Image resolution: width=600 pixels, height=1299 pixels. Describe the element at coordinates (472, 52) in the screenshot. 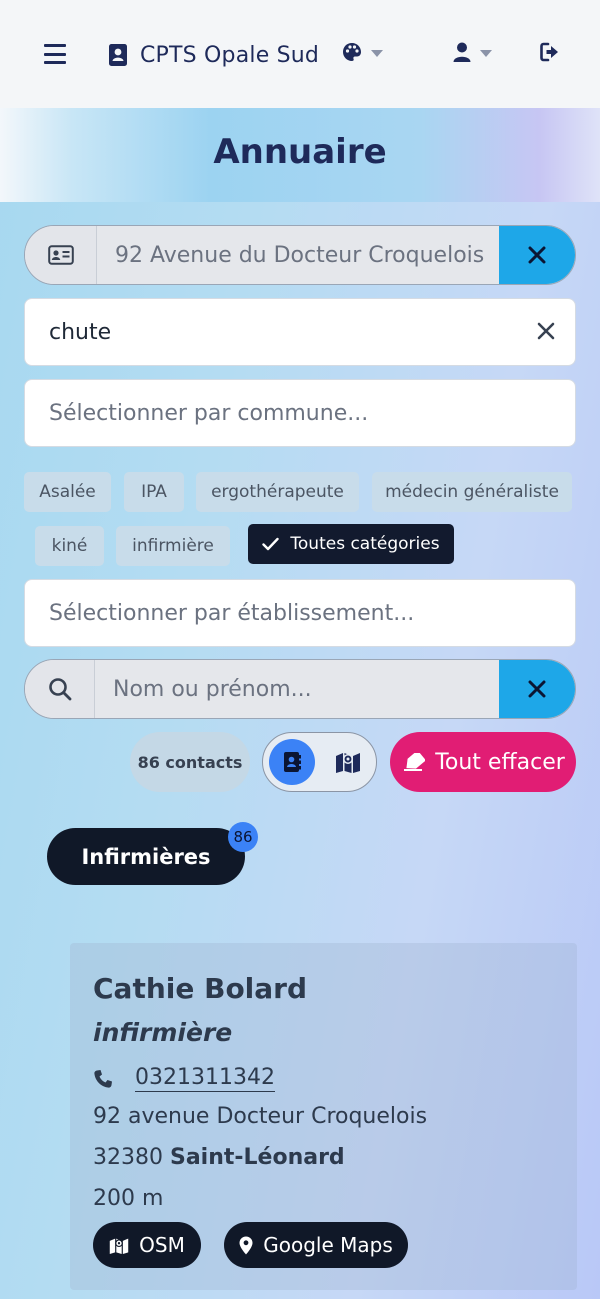

I see `user-dropdown` at that location.